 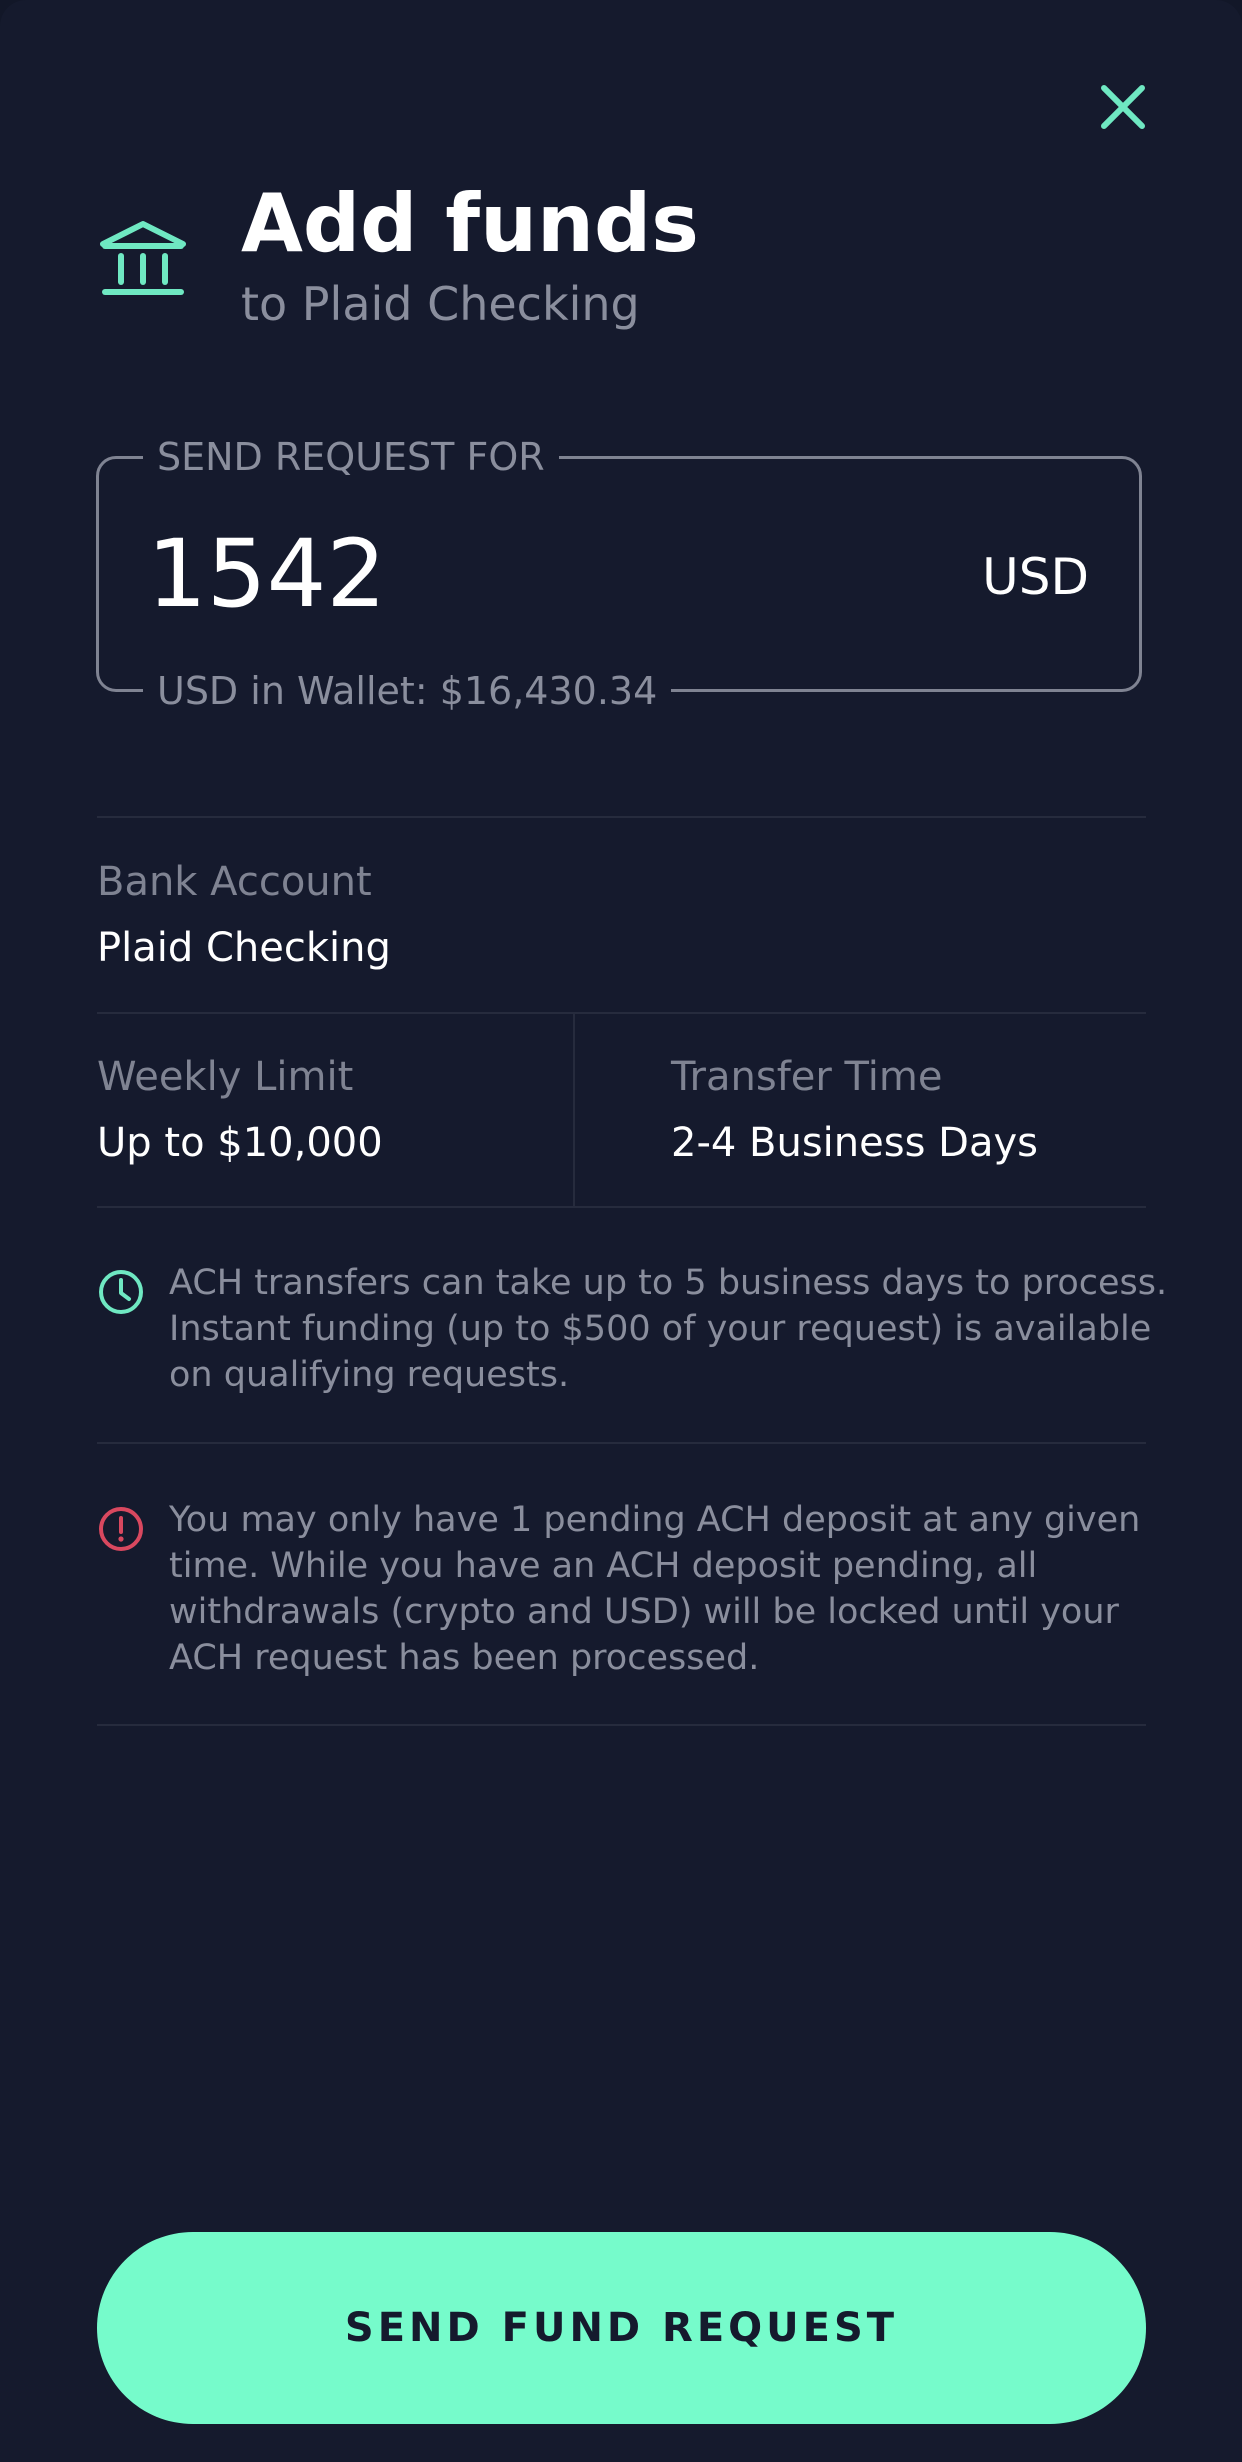 What do you see at coordinates (807, 1077) in the screenshot?
I see `transfer-time-label: Transfer Time` at bounding box center [807, 1077].